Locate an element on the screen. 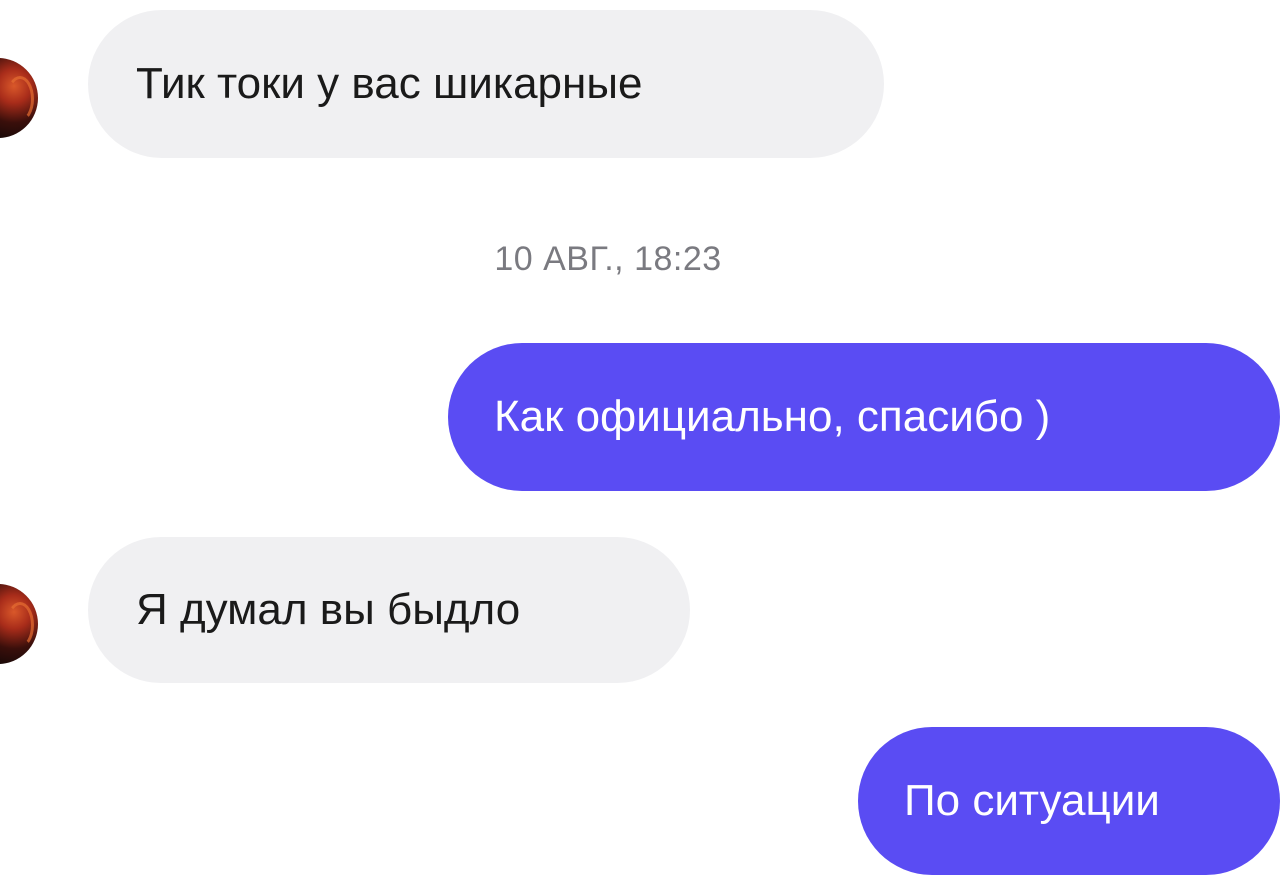 This screenshot has height=885, width=1280. message-timestamp: 10 АВГ., 18:23 is located at coordinates (608, 259).